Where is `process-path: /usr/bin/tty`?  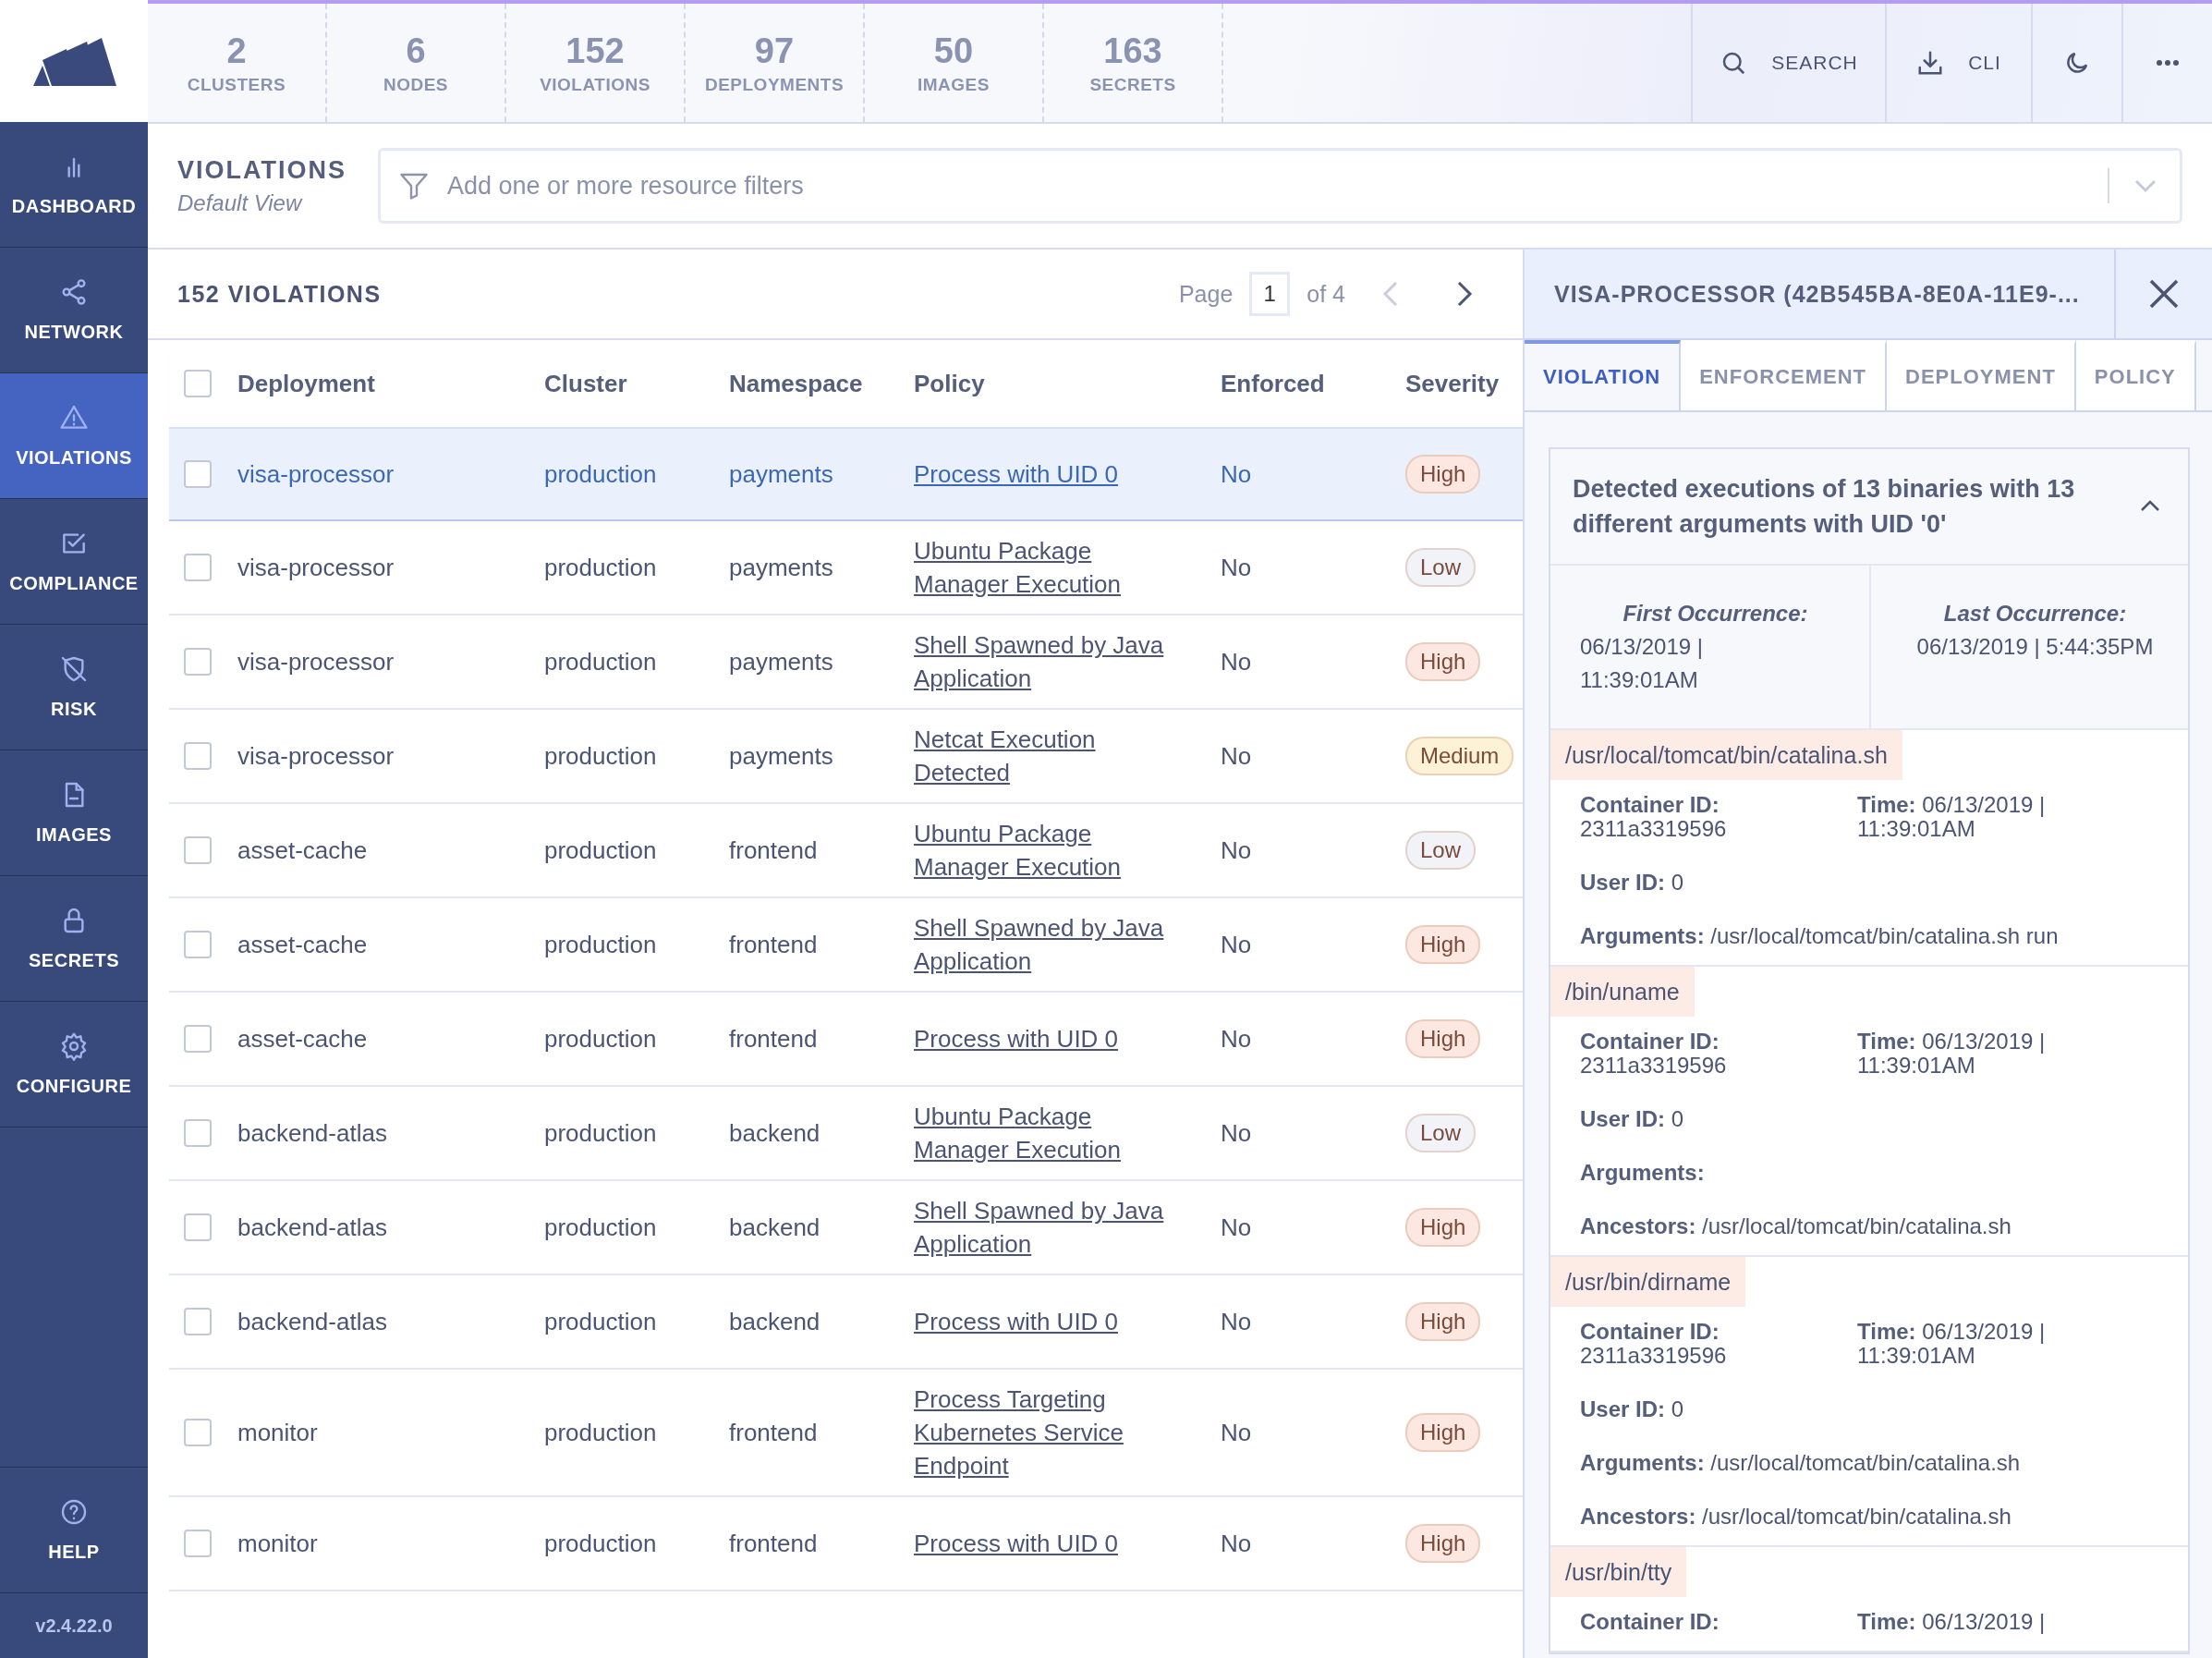
process-path: /usr/bin/tty is located at coordinates (1618, 1572).